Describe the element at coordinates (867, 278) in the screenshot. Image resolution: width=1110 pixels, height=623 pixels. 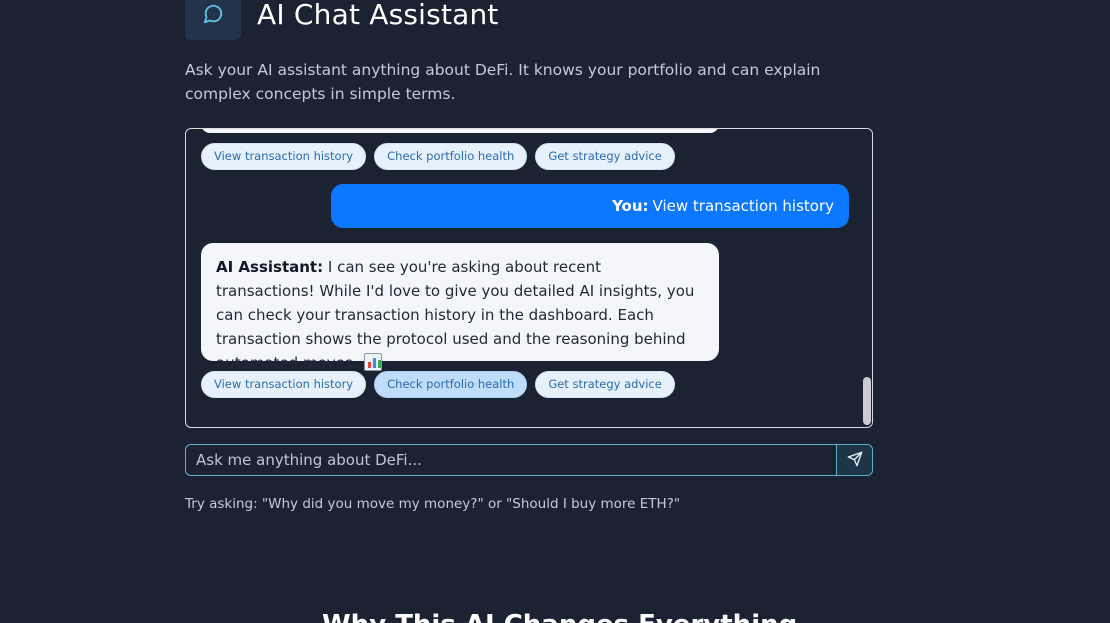
I see `chat-scrollbar` at that location.